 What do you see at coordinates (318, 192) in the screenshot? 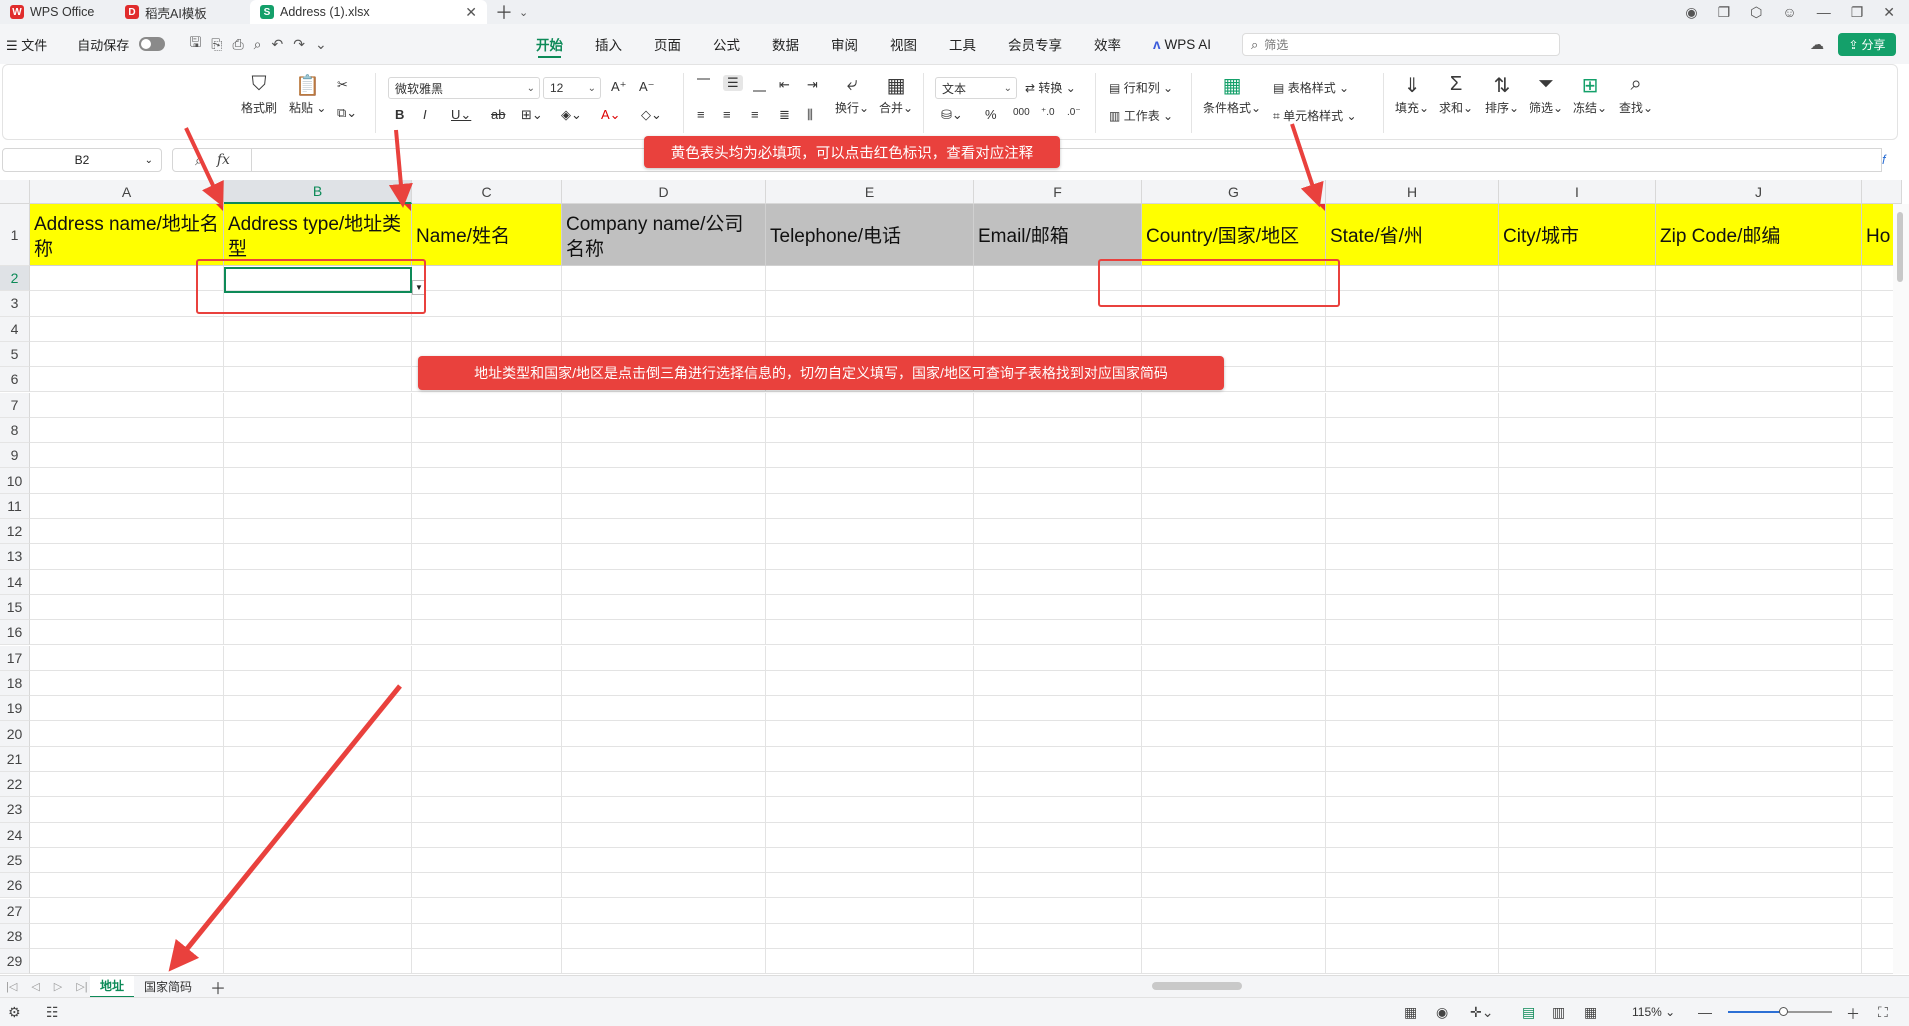
I see `column-header-b: B` at bounding box center [318, 192].